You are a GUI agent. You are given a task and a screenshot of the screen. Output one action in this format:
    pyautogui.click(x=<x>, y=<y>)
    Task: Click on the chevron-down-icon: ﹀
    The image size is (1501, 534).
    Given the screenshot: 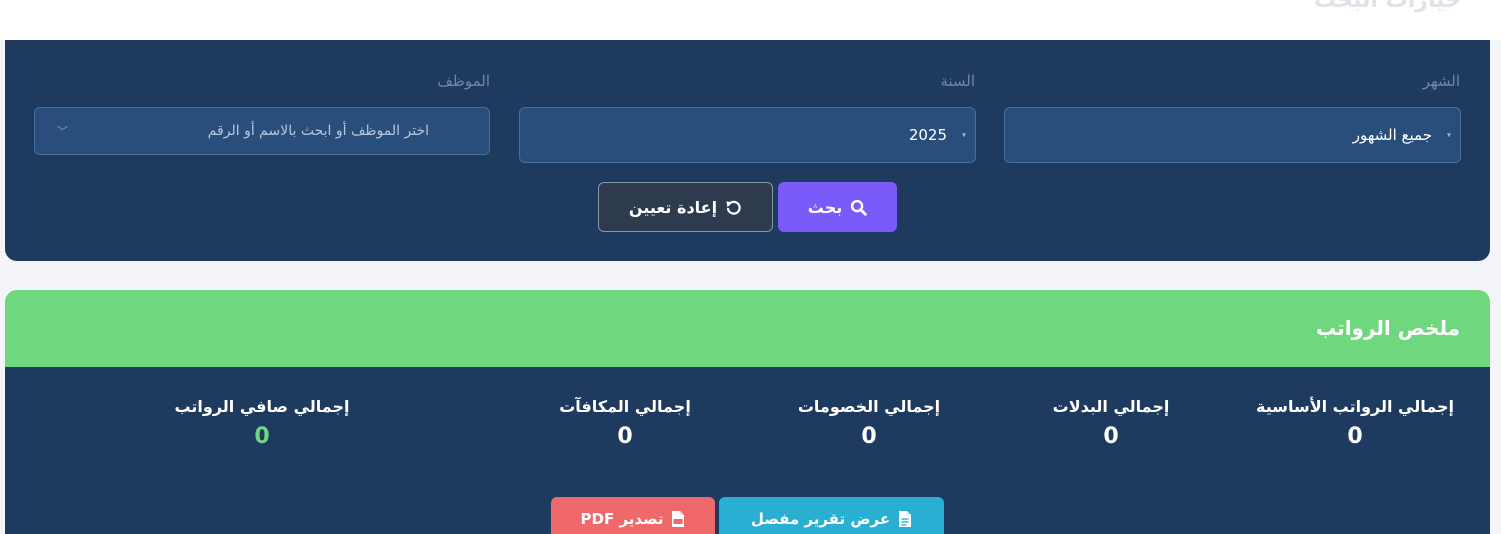 What is the action you would take?
    pyautogui.click(x=62, y=131)
    